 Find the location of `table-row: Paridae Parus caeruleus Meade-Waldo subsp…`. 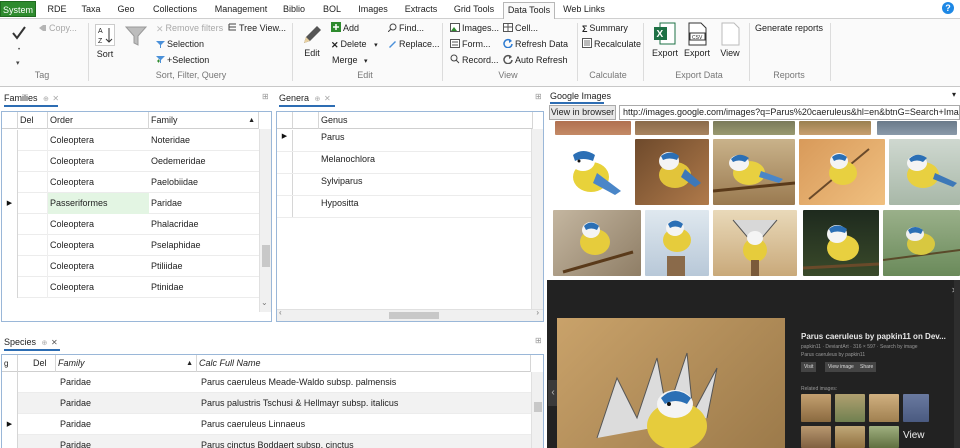

table-row: Paridae Parus caeruleus Meade-Waldo subsp… is located at coordinates (266, 382).